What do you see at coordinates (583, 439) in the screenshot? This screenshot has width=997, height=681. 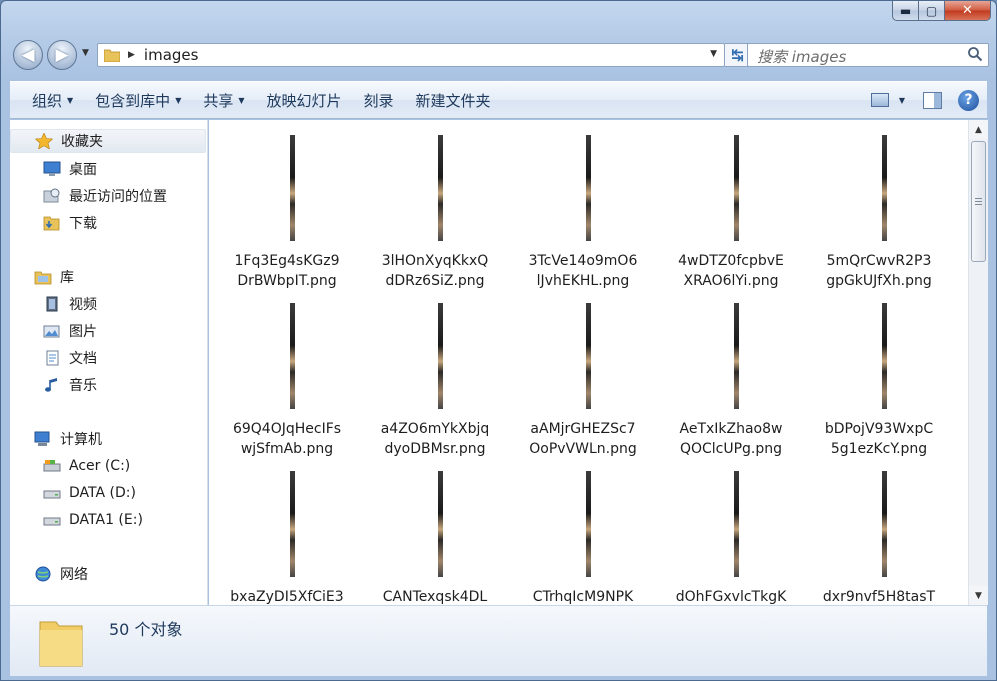 I see `file-name: aAMjrGHEZSc7 OoPvVWLn.png` at bounding box center [583, 439].